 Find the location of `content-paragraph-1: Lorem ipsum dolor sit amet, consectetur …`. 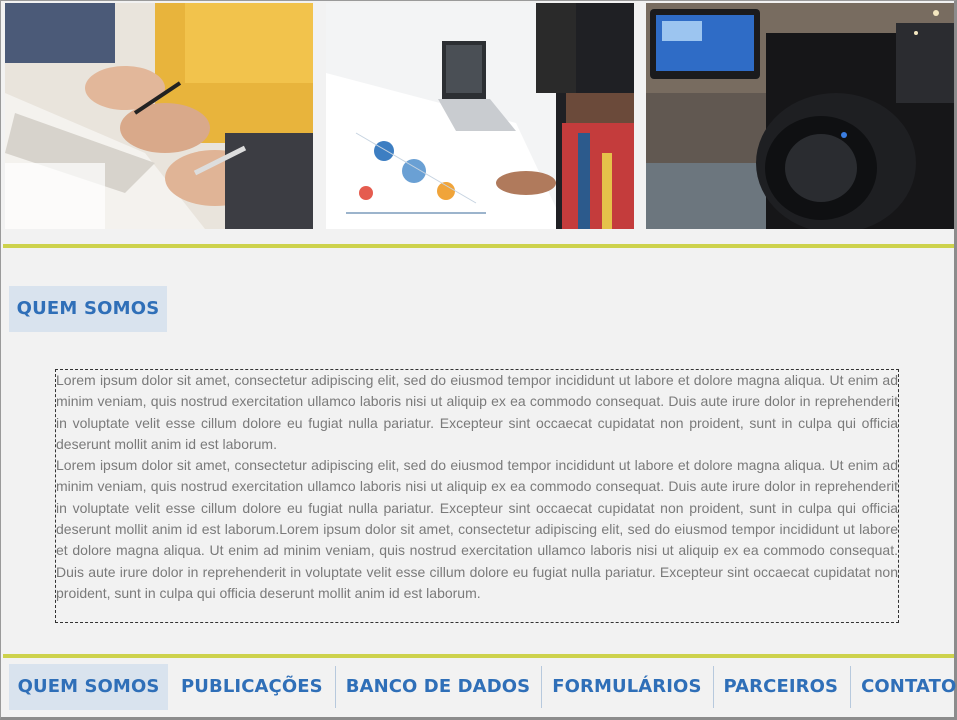

content-paragraph-1: Lorem ipsum dolor sit amet, consectetur … is located at coordinates (477, 412).